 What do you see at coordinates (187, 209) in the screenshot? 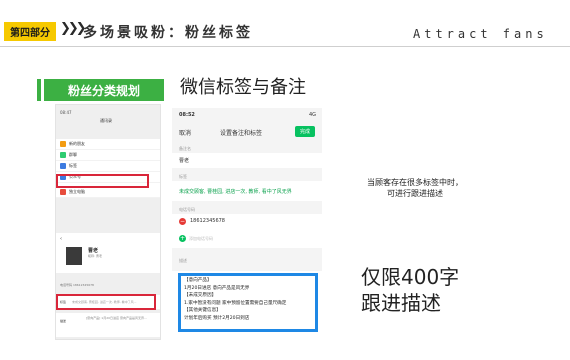
I see `phone-label: 电话号码` at bounding box center [187, 209].